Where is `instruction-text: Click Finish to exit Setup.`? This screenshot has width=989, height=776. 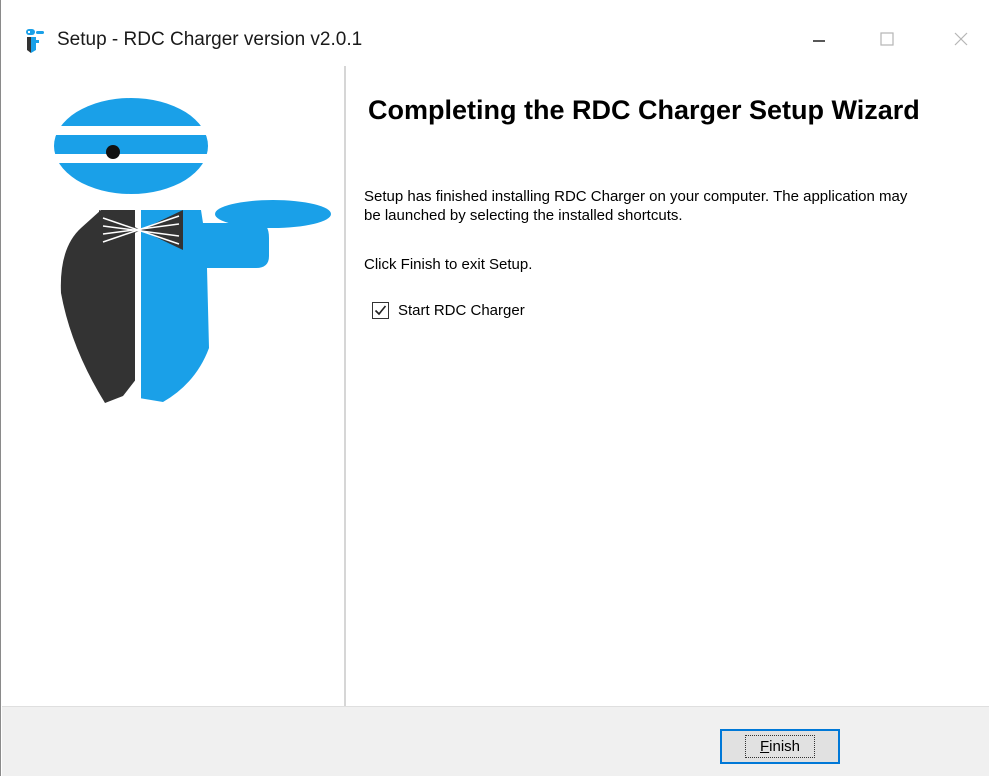
instruction-text: Click Finish to exit Setup. is located at coordinates (448, 264).